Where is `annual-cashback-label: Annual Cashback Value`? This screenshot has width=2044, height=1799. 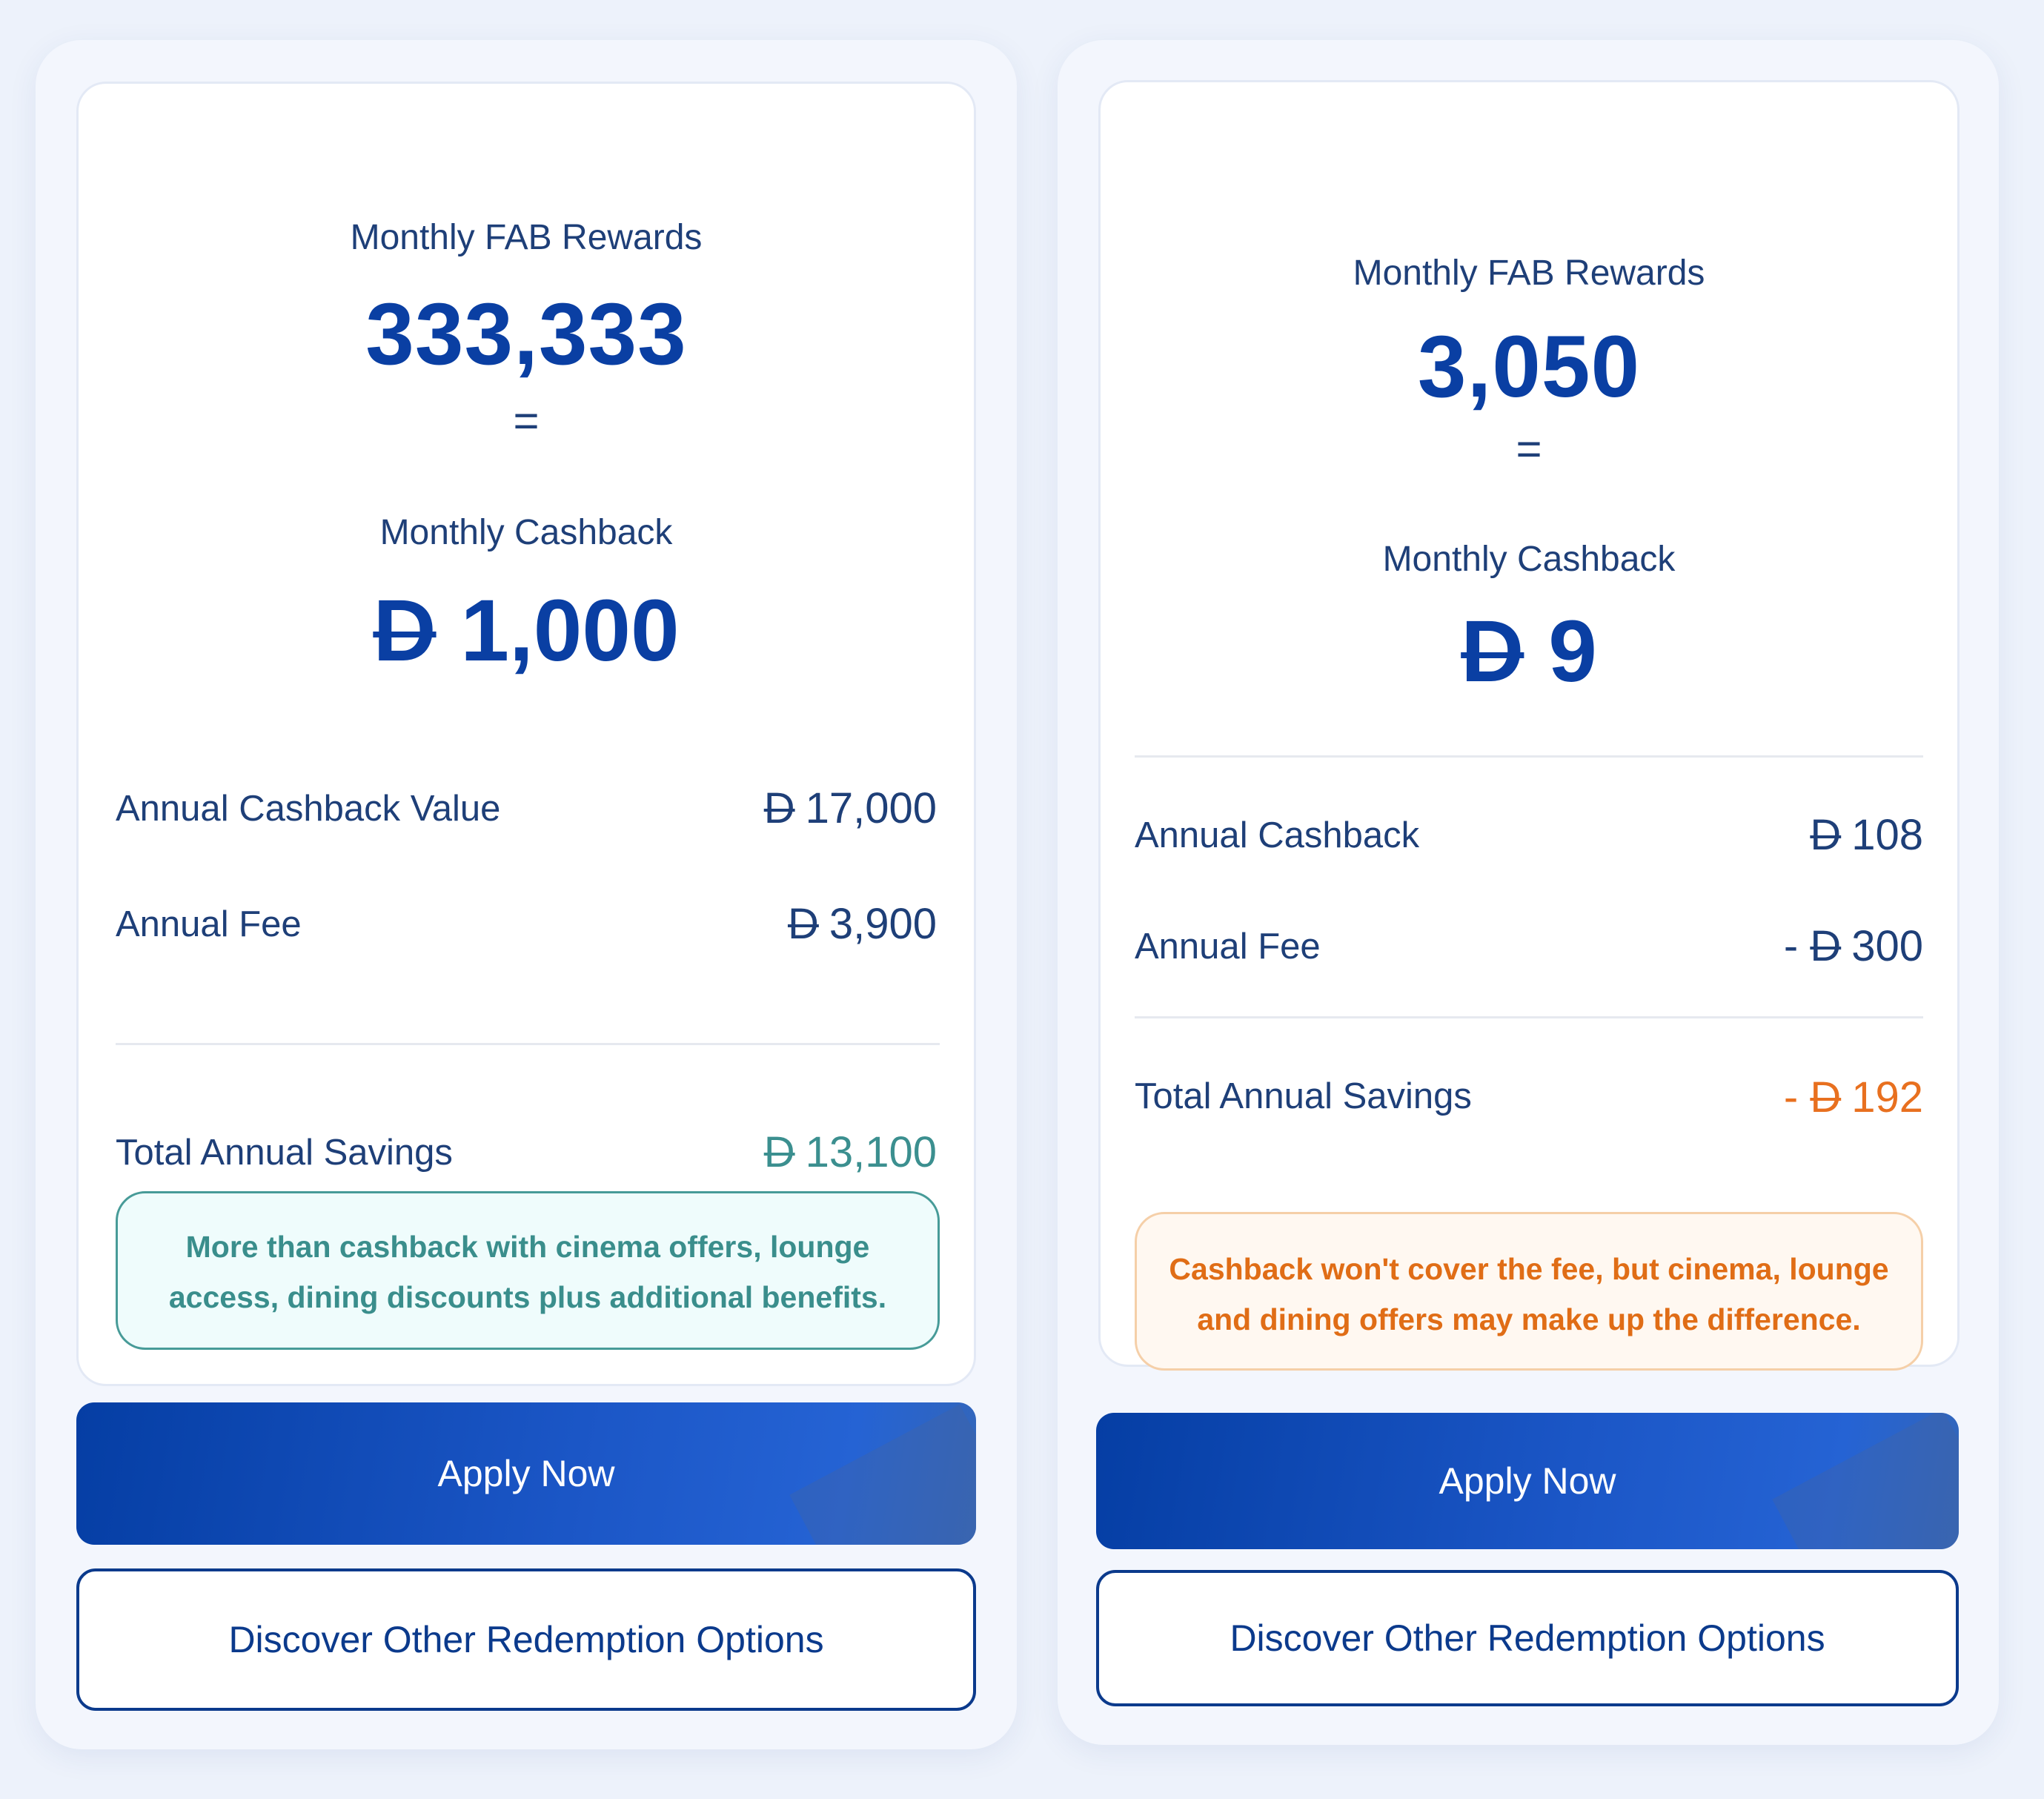 annual-cashback-label: Annual Cashback Value is located at coordinates (308, 809).